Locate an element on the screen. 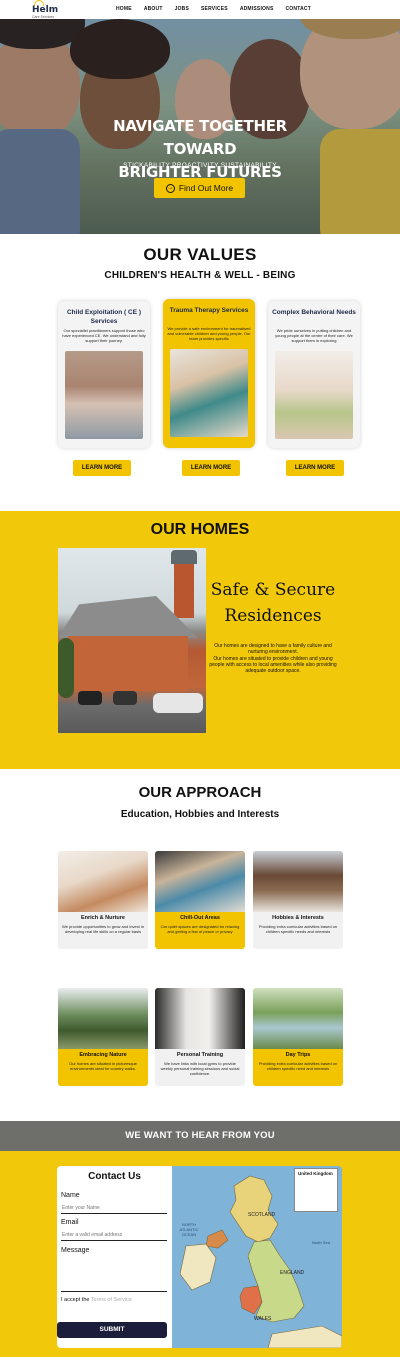  approach-card-title: Chill-Out Areas is located at coordinates (200, 918).